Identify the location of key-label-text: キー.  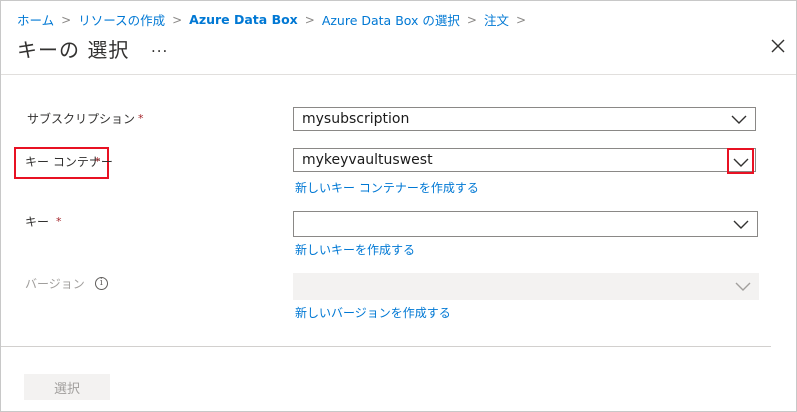
(37, 222).